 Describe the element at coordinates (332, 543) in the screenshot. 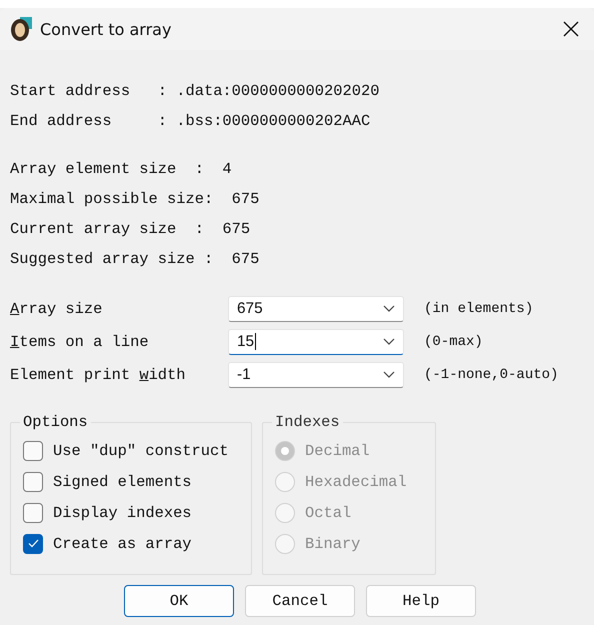

I see `radio-label: Binary` at that location.